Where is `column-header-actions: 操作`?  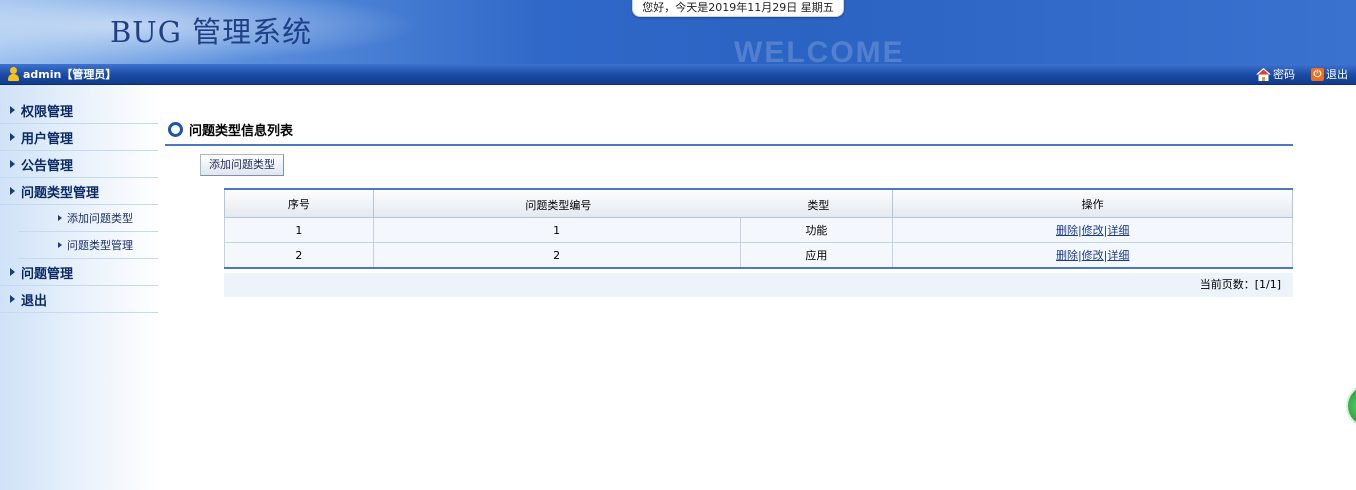
column-header-actions: 操作 is located at coordinates (1092, 203).